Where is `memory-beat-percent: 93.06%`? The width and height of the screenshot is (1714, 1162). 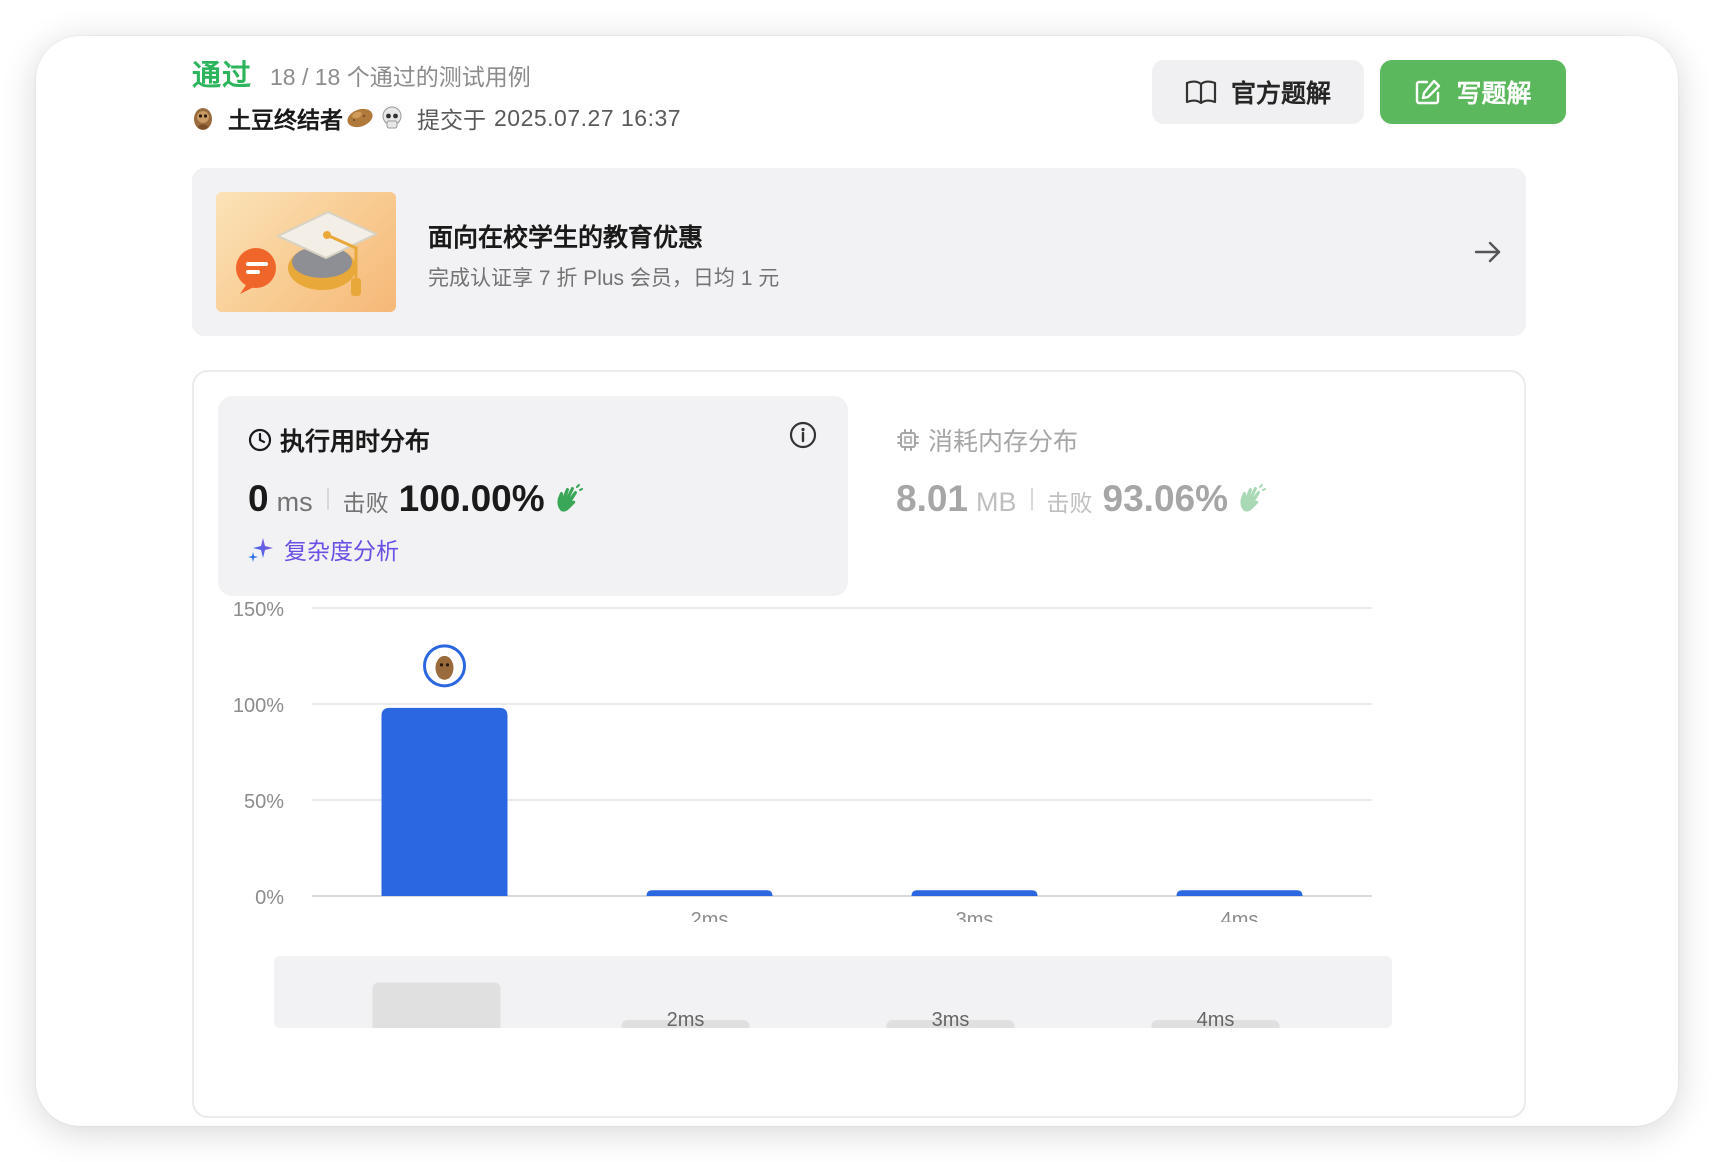
memory-beat-percent: 93.06% is located at coordinates (1165, 498).